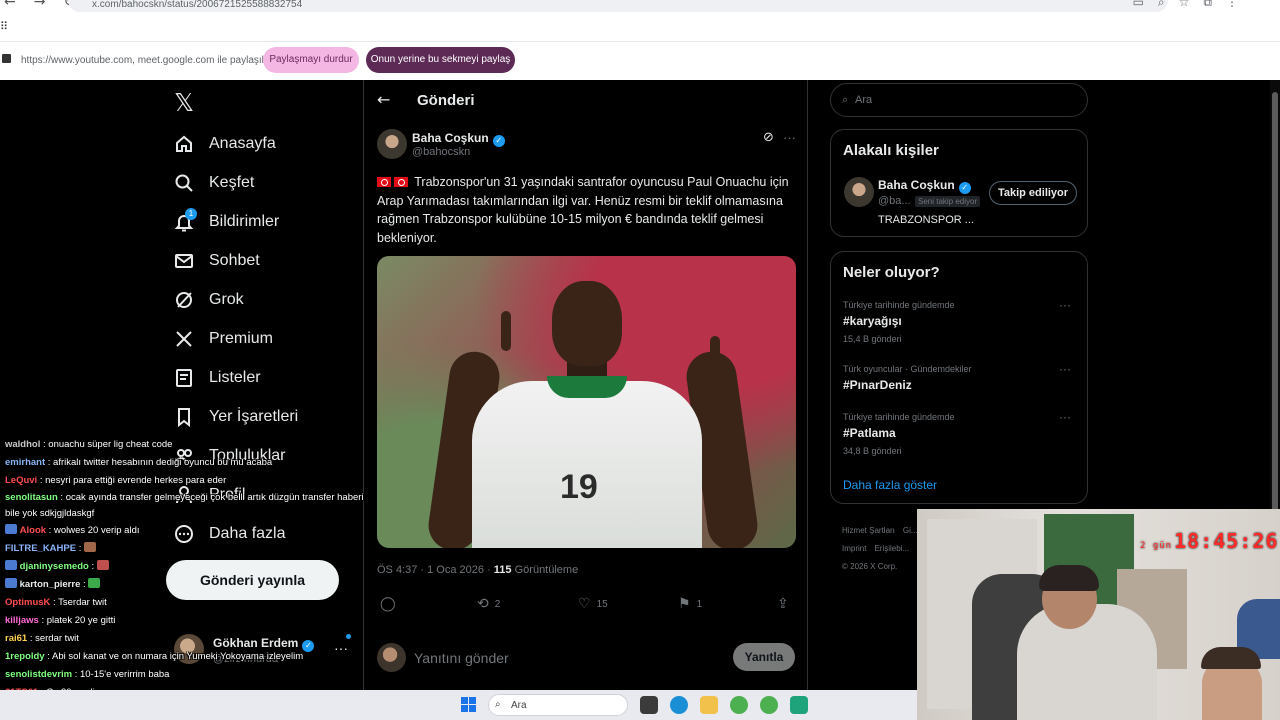 This screenshot has width=1280, height=720. What do you see at coordinates (859, 192) in the screenshot?
I see `avatar` at bounding box center [859, 192].